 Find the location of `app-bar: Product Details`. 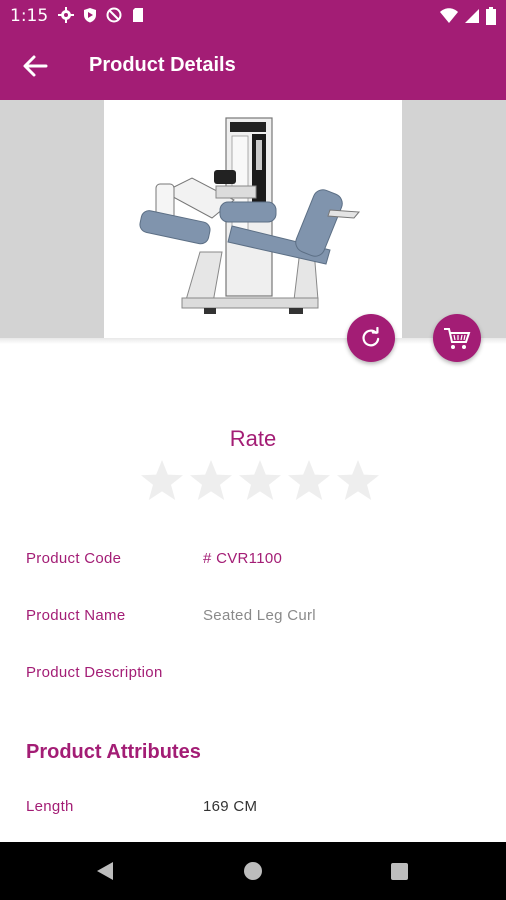

app-bar: Product Details is located at coordinates (253, 66).